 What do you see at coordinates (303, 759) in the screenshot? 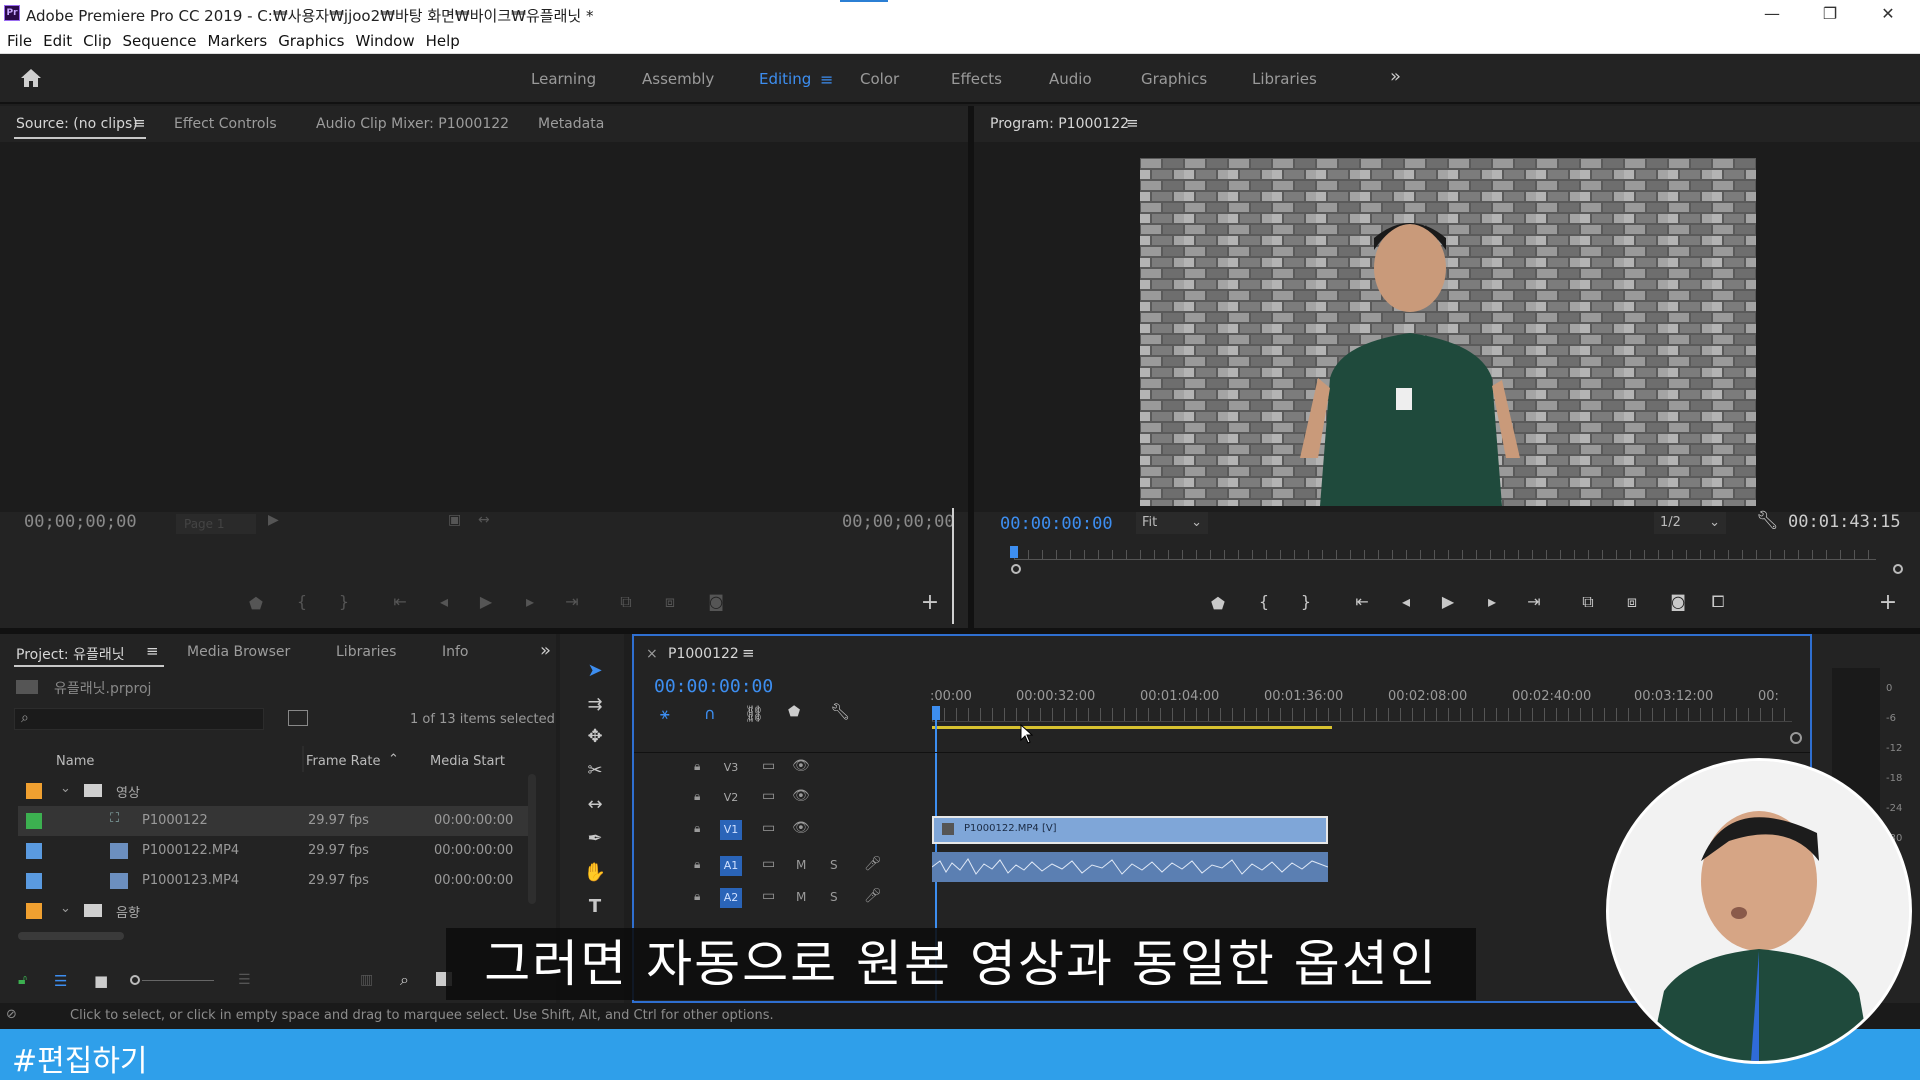
I see `column-separator` at bounding box center [303, 759].